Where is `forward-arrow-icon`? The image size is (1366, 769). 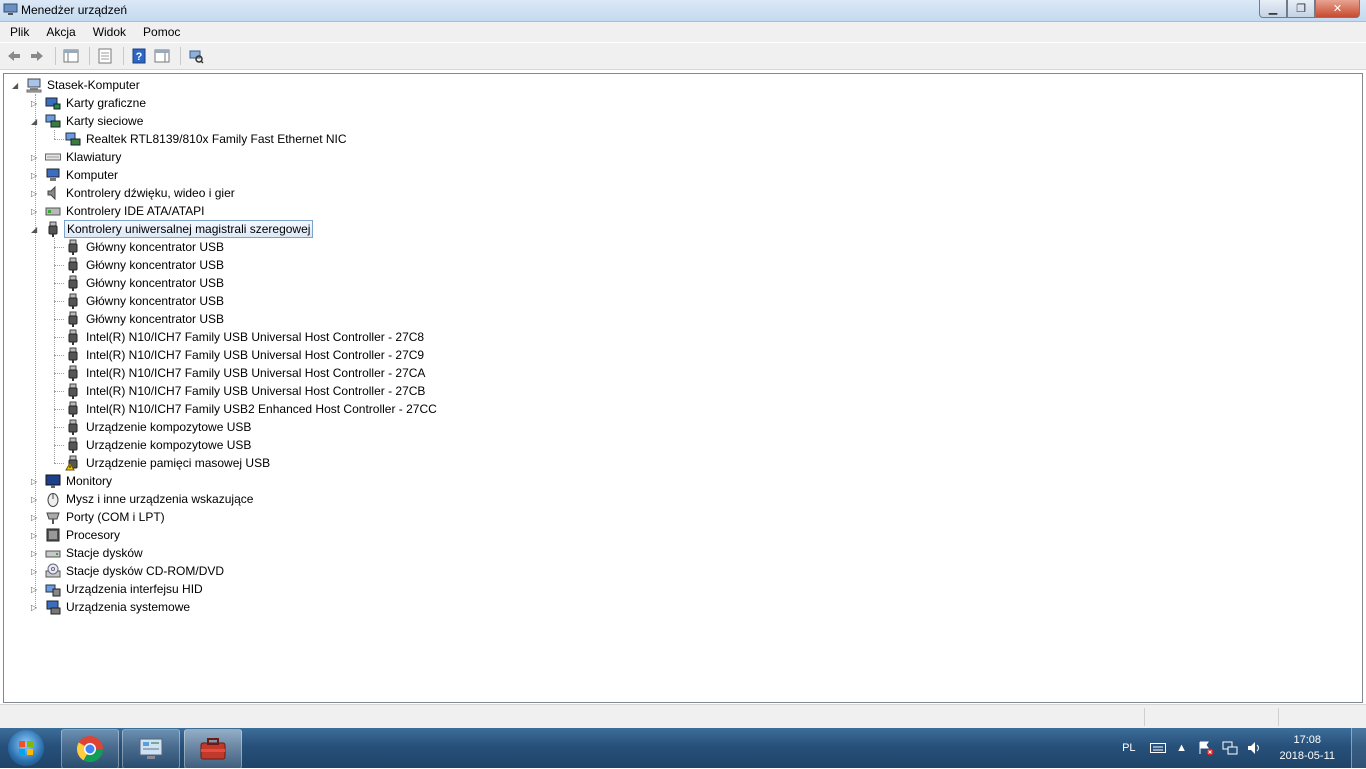 forward-arrow-icon is located at coordinates (37, 56).